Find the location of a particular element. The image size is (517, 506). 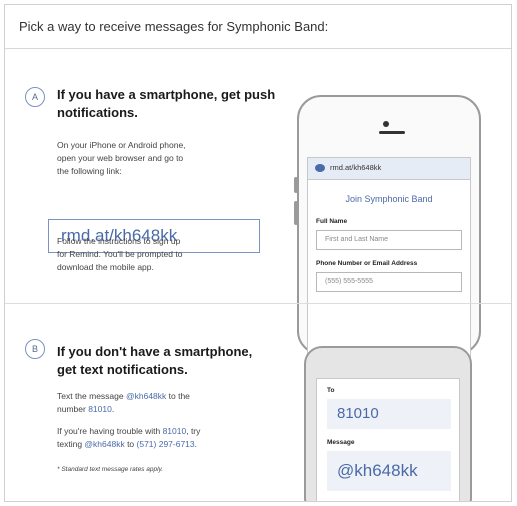

text-number: 81010 is located at coordinates (100, 409).